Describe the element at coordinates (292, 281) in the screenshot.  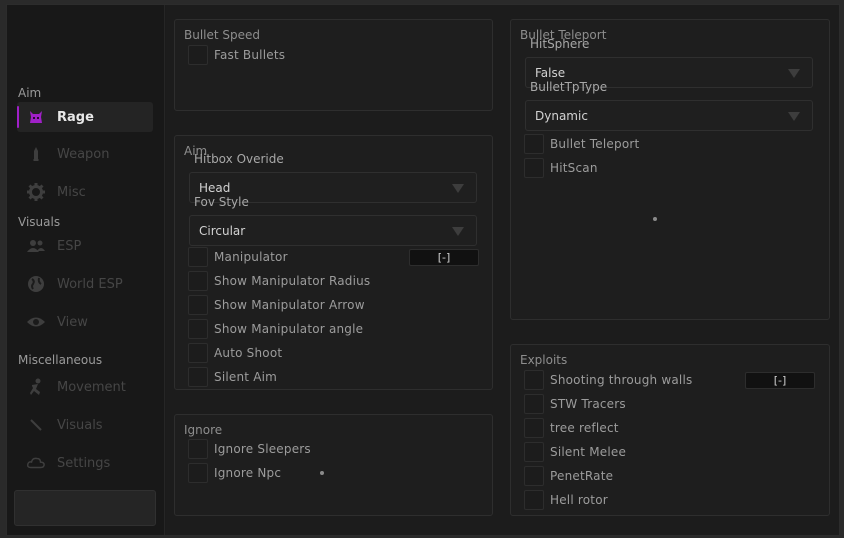
I see `checkbox-label: Show Manipulator Radius` at that location.